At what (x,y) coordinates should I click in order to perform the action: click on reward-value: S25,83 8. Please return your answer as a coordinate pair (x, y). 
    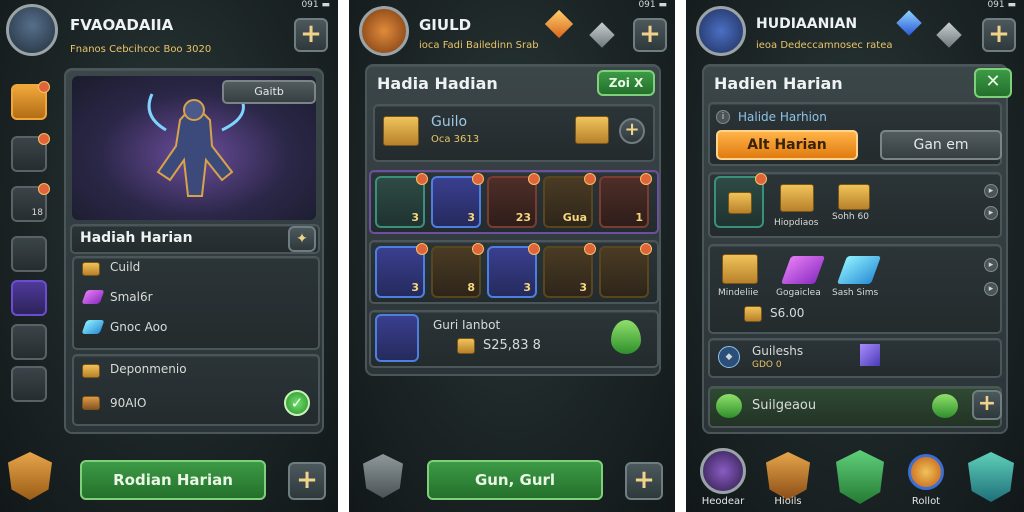
    Looking at the image, I should click on (512, 345).